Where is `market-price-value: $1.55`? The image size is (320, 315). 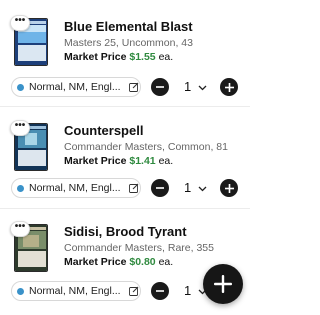
market-price-value: $1.55 is located at coordinates (142, 57).